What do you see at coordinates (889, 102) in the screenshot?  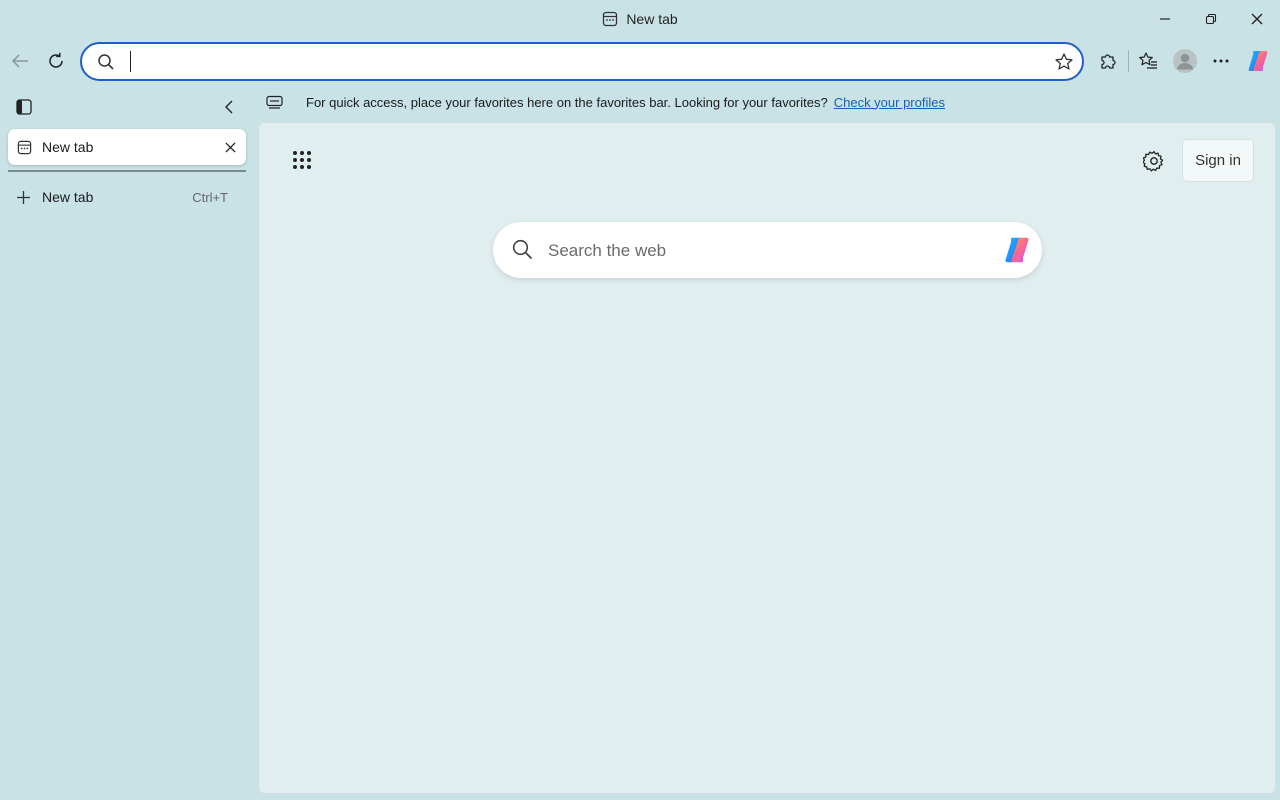 I see `check-profiles-link: Check your profiles` at bounding box center [889, 102].